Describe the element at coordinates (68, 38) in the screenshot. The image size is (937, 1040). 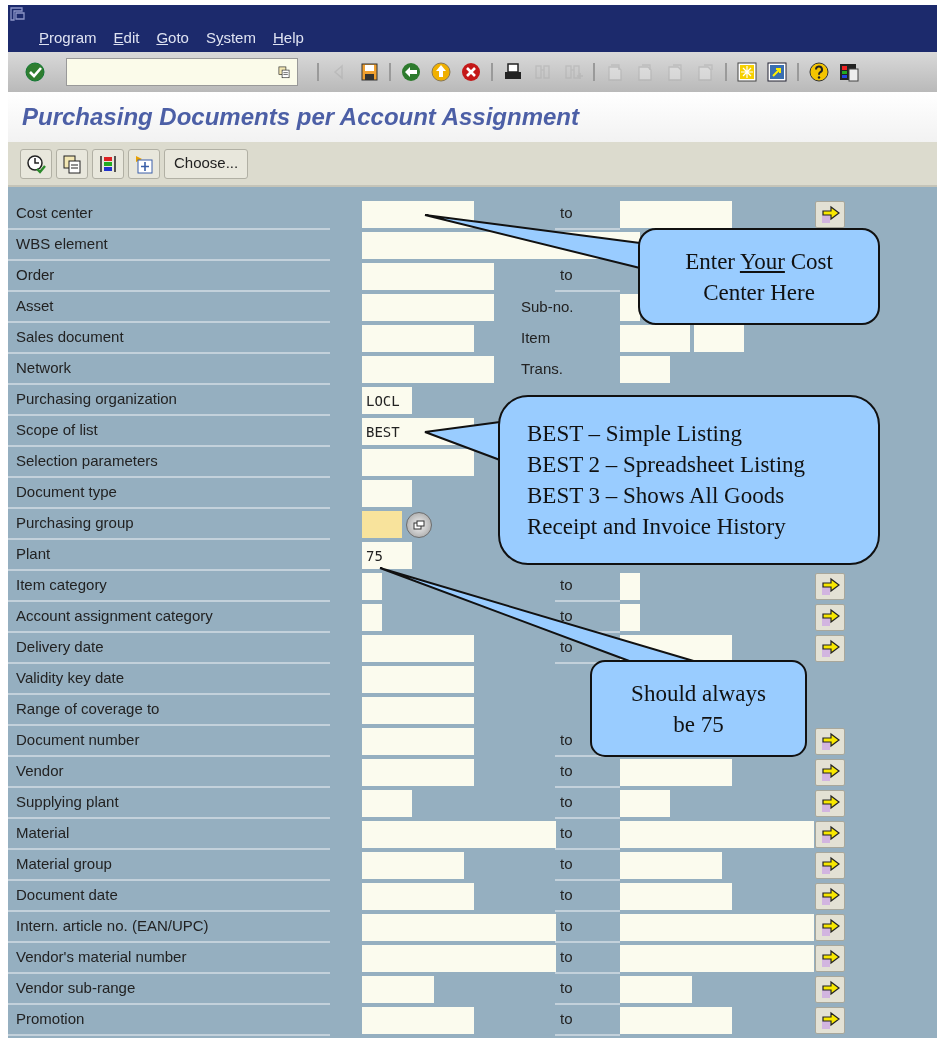
I see `menu-item: Program` at that location.